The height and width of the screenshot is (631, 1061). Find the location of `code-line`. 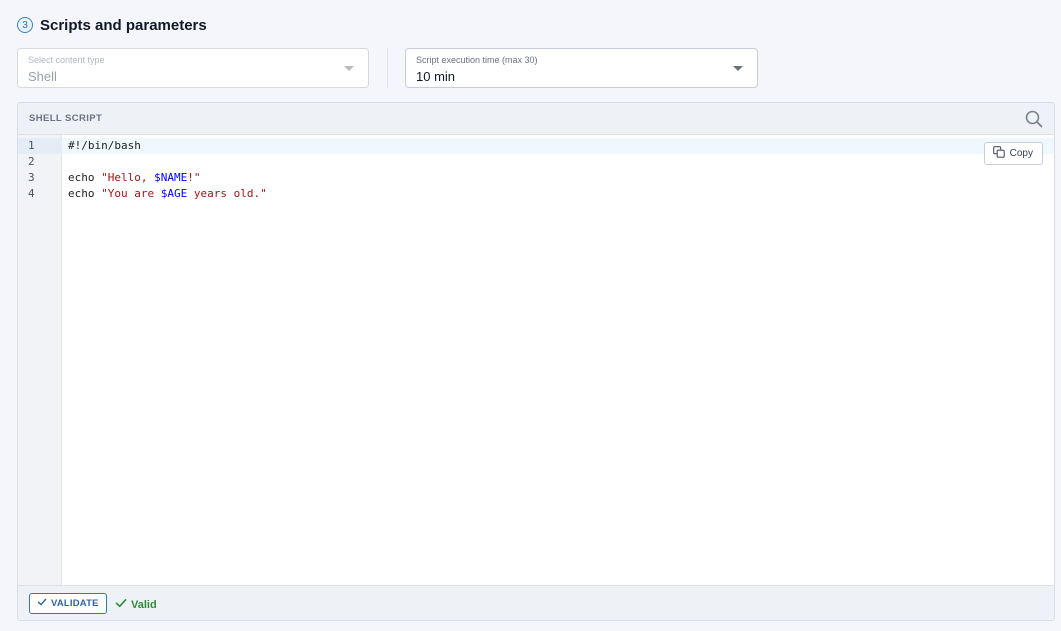

code-line is located at coordinates (558, 162).